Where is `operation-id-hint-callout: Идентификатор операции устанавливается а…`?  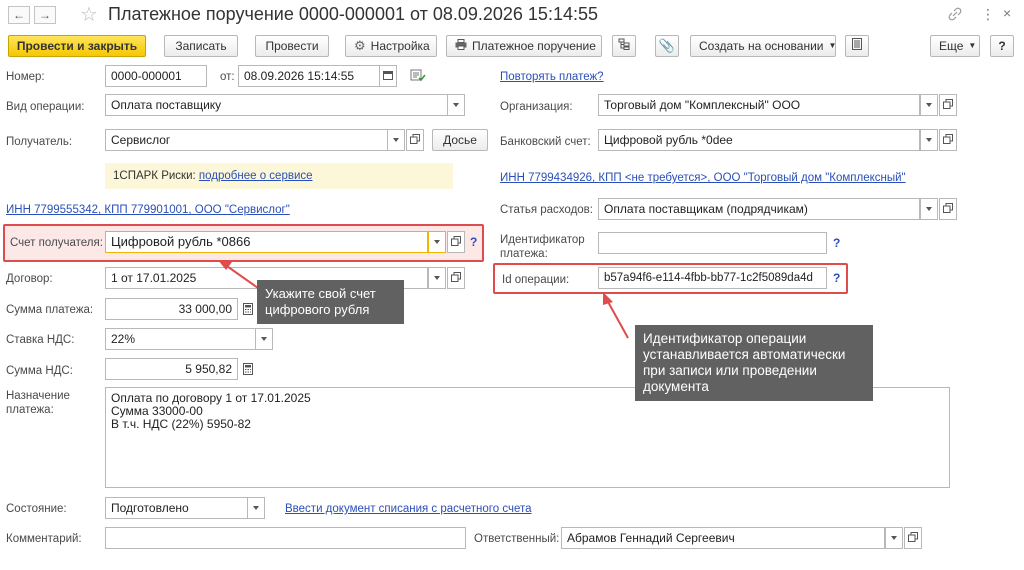 operation-id-hint-callout: Идентификатор операции устанавливается а… is located at coordinates (754, 363).